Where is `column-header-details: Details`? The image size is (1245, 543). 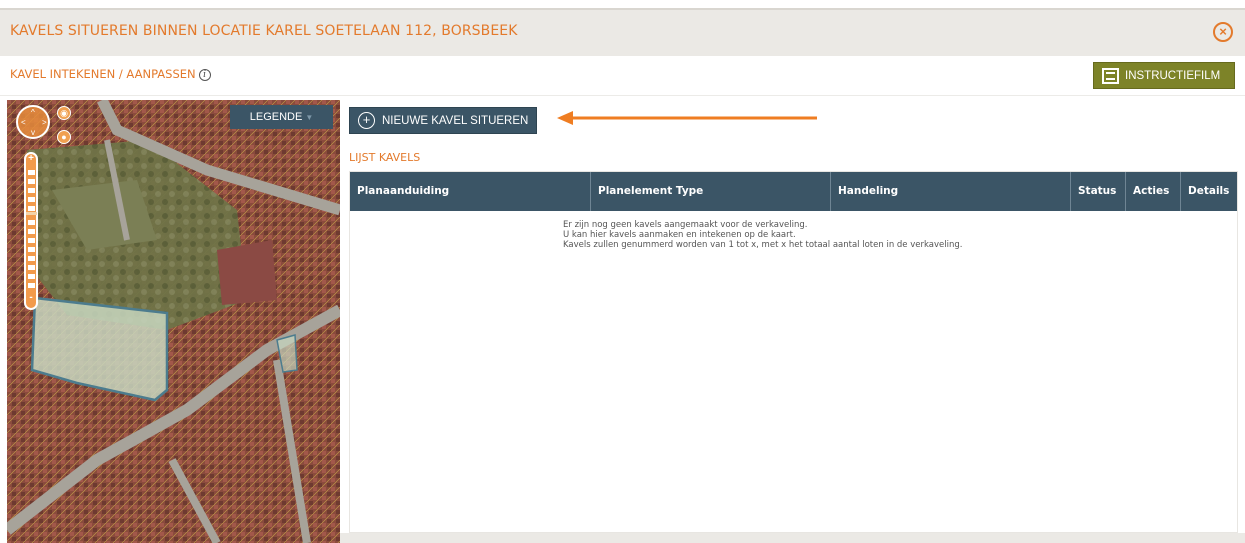
column-header-details: Details is located at coordinates (1209, 191).